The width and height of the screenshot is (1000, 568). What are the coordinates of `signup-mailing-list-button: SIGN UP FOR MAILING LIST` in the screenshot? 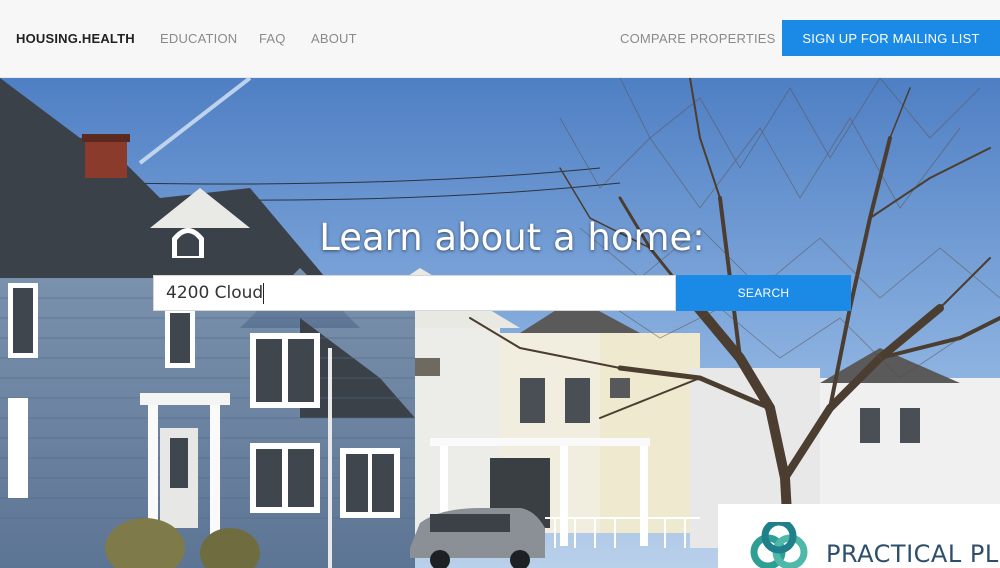 It's located at (891, 38).